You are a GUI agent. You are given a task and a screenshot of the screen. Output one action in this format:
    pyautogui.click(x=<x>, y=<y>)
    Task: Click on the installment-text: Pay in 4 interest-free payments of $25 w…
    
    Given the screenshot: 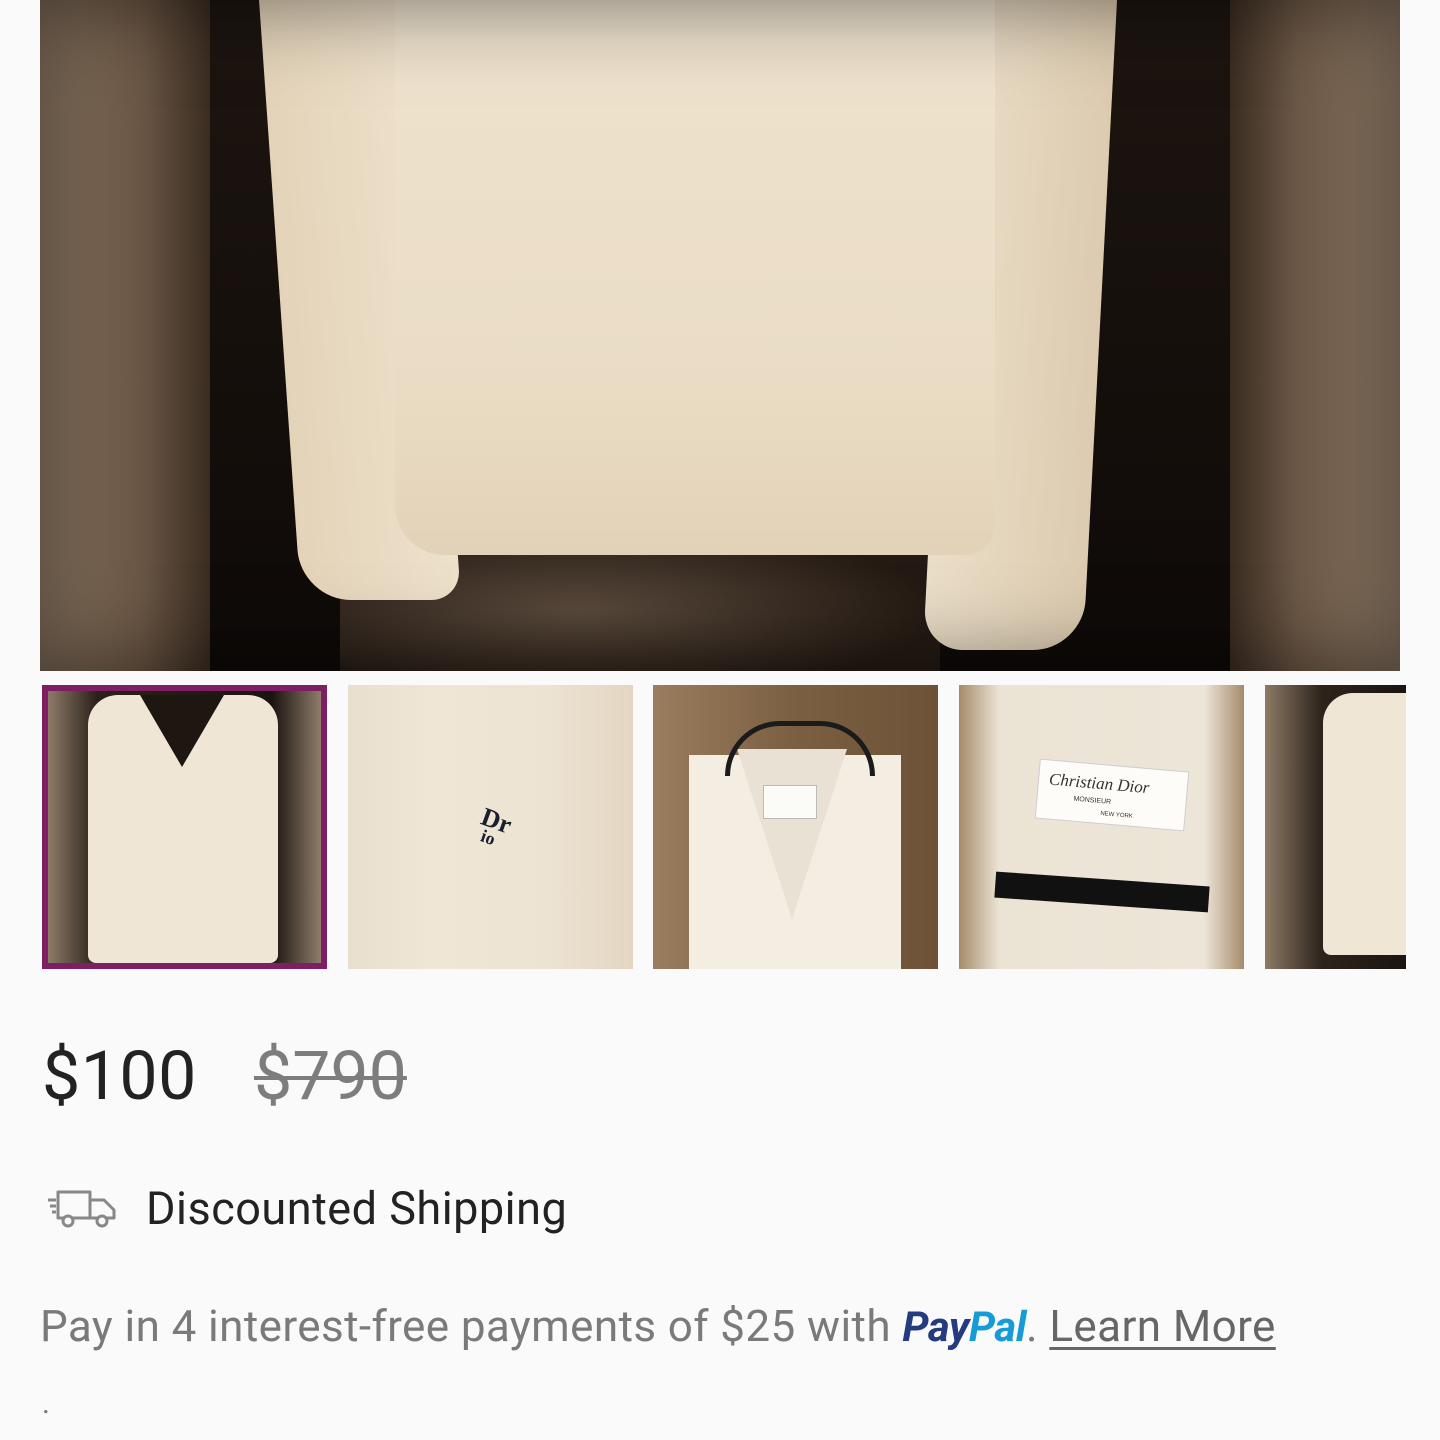 What is the action you would take?
    pyautogui.click(x=471, y=1326)
    